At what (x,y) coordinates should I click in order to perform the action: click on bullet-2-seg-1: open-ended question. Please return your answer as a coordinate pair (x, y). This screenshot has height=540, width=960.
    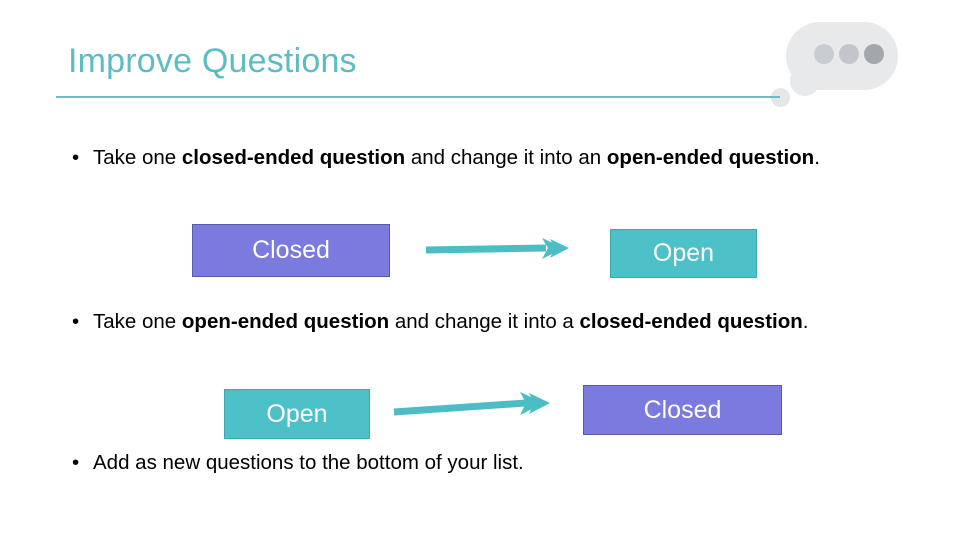
    Looking at the image, I should click on (285, 321).